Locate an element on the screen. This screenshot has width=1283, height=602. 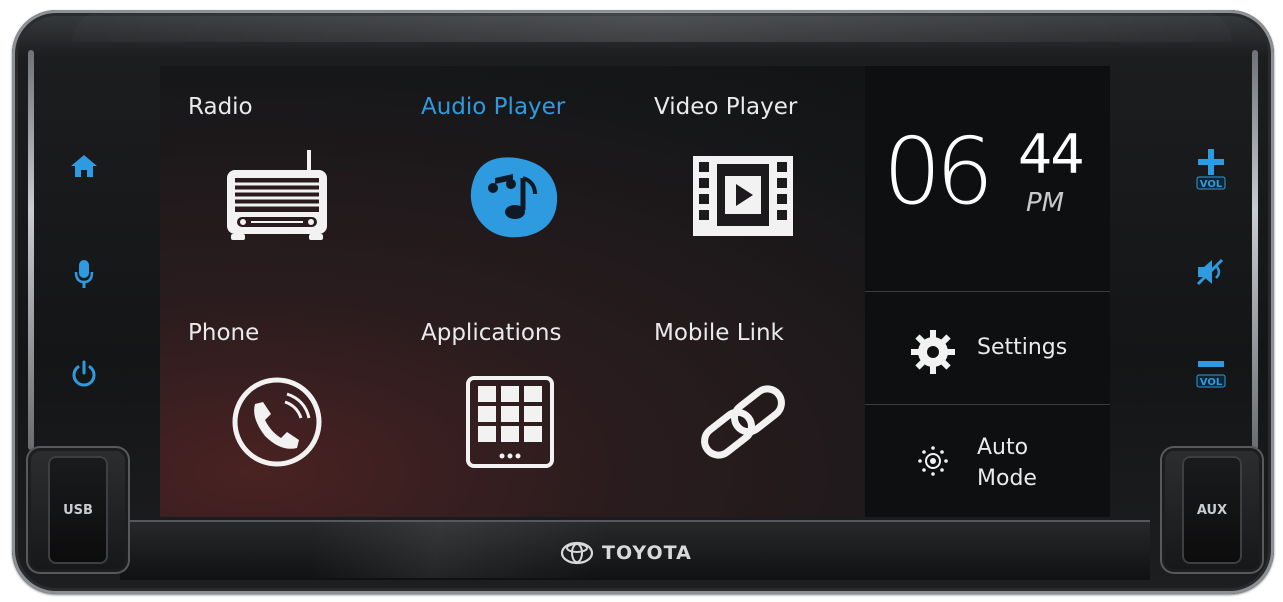
volume-down-label: VOL is located at coordinates (1211, 382).